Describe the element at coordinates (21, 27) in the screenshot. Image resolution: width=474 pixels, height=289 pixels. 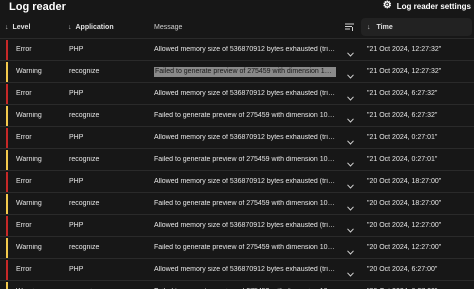
I see `column-level-label: Level` at that location.